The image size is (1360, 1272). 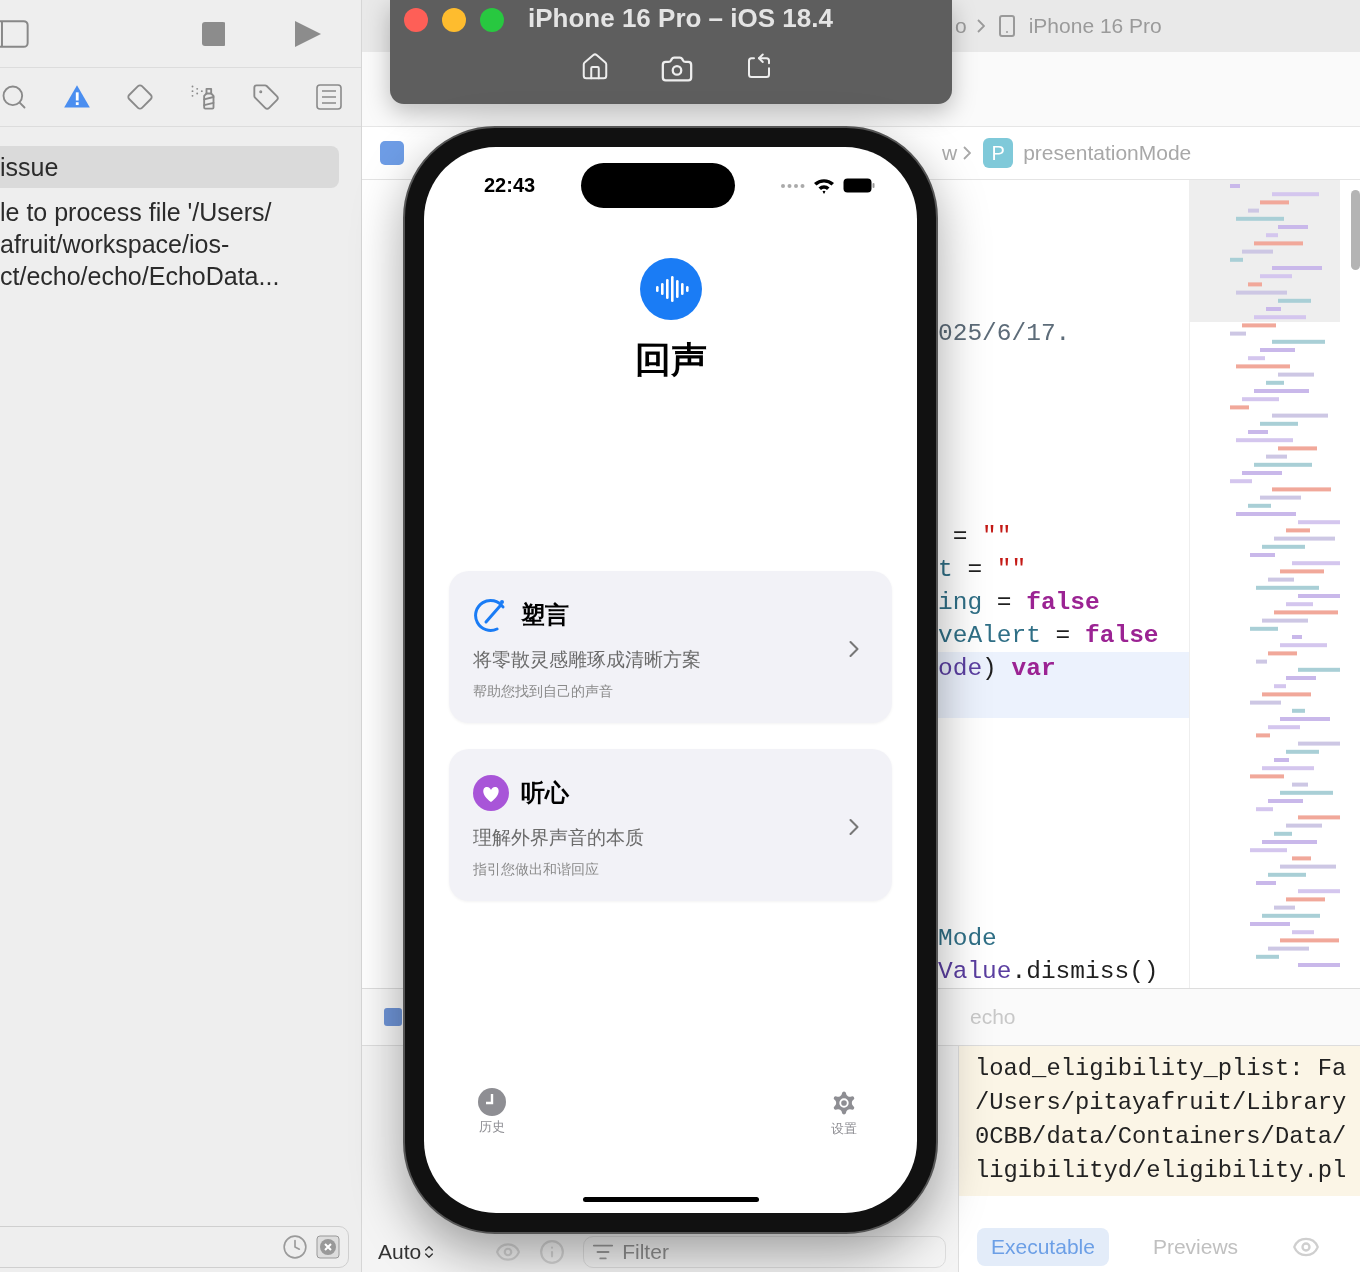 What do you see at coordinates (416, 20) in the screenshot?
I see `close-button` at bounding box center [416, 20].